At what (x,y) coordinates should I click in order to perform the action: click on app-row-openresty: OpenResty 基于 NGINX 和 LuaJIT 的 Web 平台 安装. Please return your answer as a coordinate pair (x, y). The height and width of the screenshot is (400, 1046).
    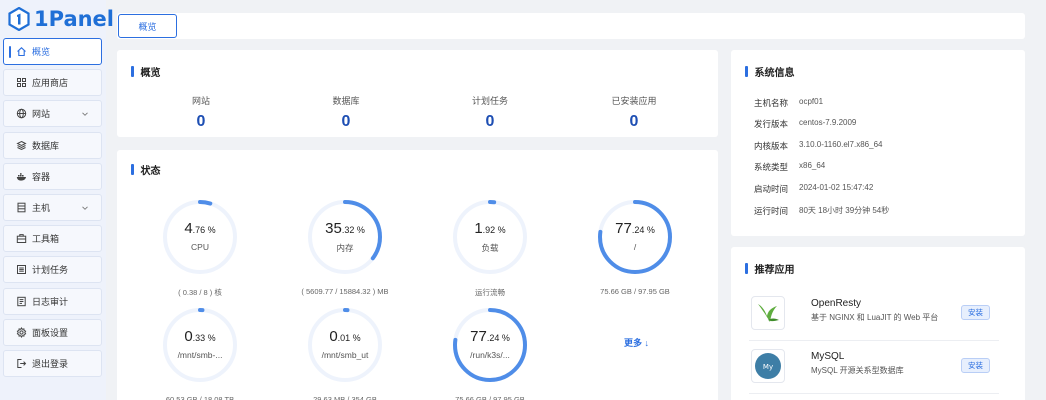
    Looking at the image, I should click on (874, 317).